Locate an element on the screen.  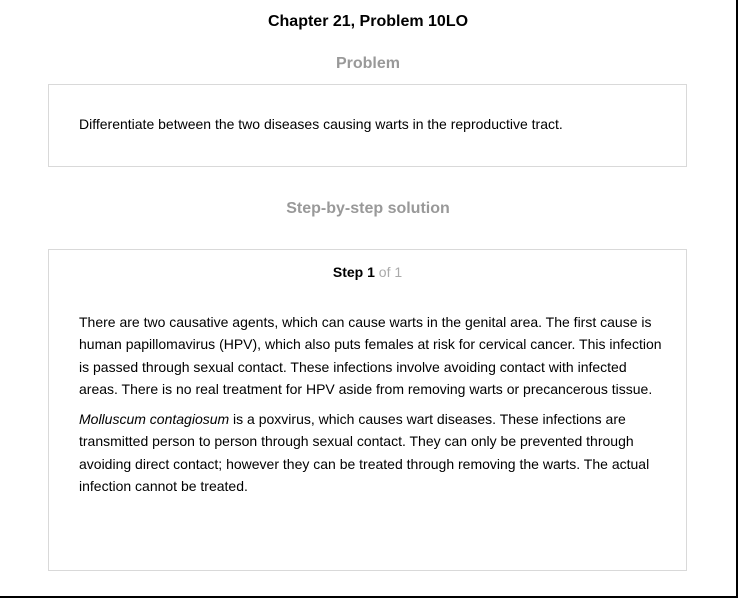
organism-name: Molluscum contagiosum is located at coordinates (154, 419).